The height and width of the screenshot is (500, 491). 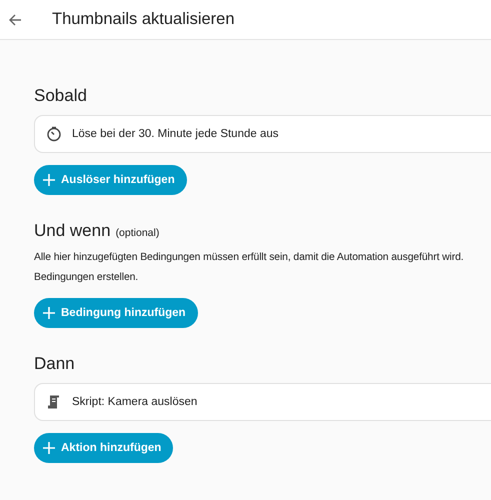 What do you see at coordinates (262, 402) in the screenshot?
I see `item-card: Skript: Kamera auslösen` at bounding box center [262, 402].